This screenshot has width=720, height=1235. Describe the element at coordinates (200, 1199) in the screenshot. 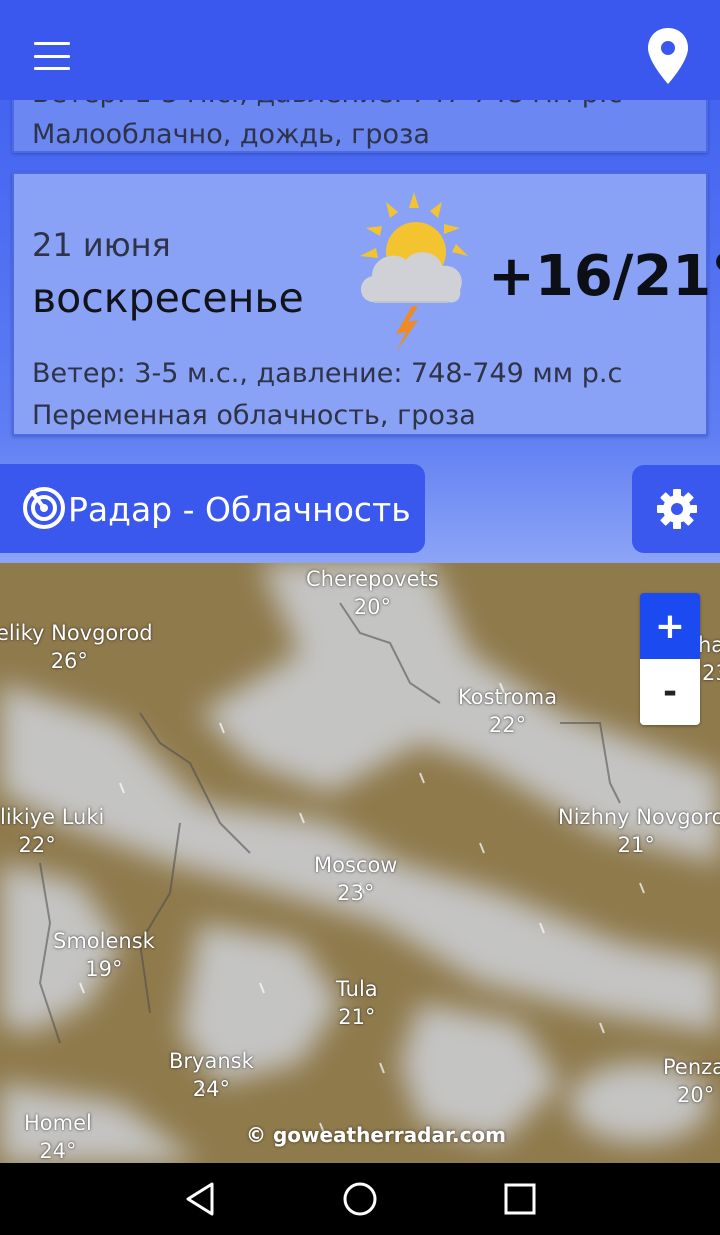

I see `back-triangle-icon` at that location.